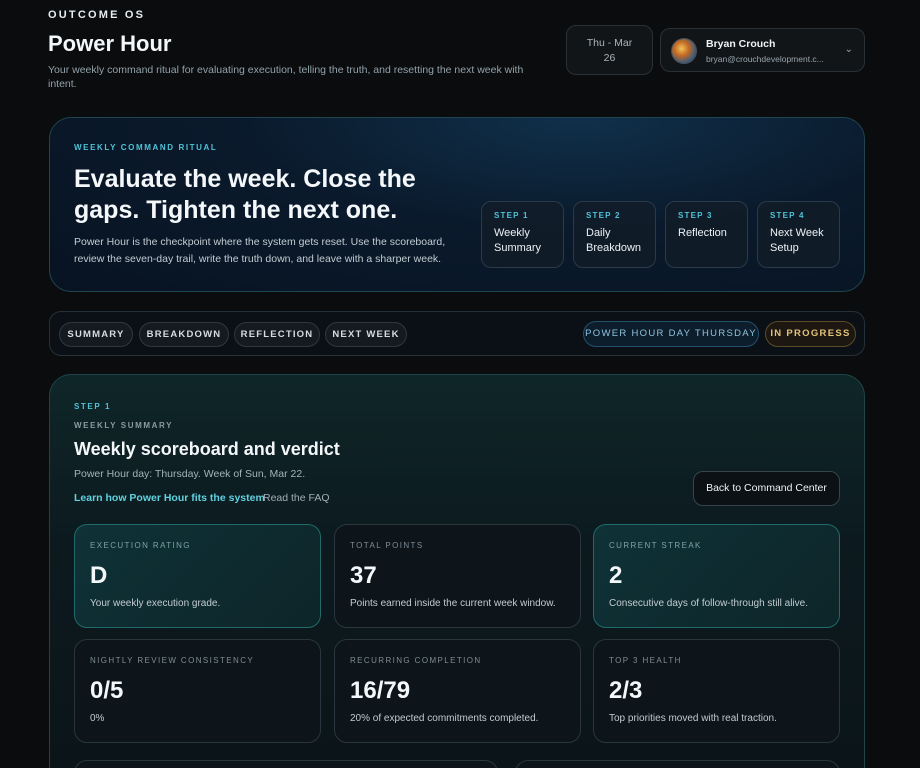 The height and width of the screenshot is (768, 920). I want to click on learn-link: Learn how Power Hour fits the system, so click(169, 498).